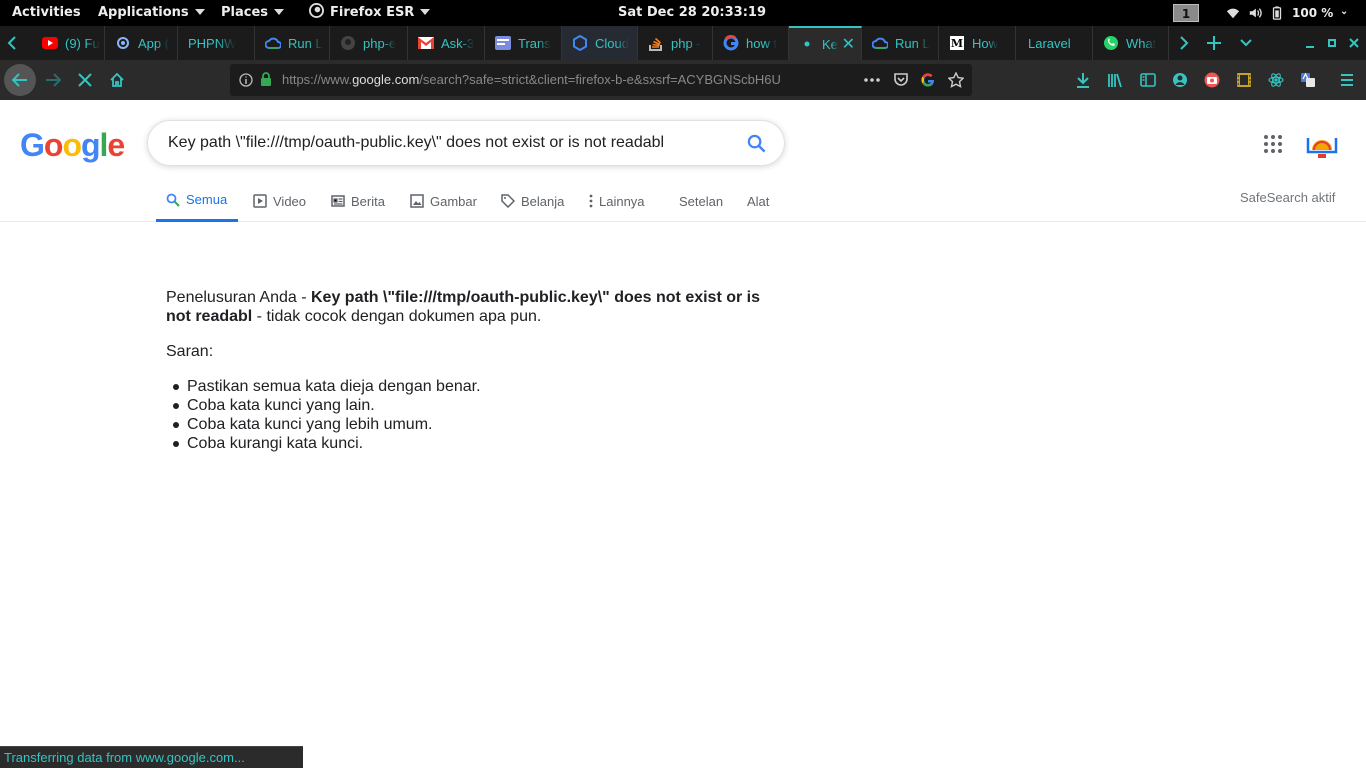 This screenshot has height=768, width=1366. Describe the element at coordinates (292, 43) in the screenshot. I see `tab-run-l: Run L` at that location.